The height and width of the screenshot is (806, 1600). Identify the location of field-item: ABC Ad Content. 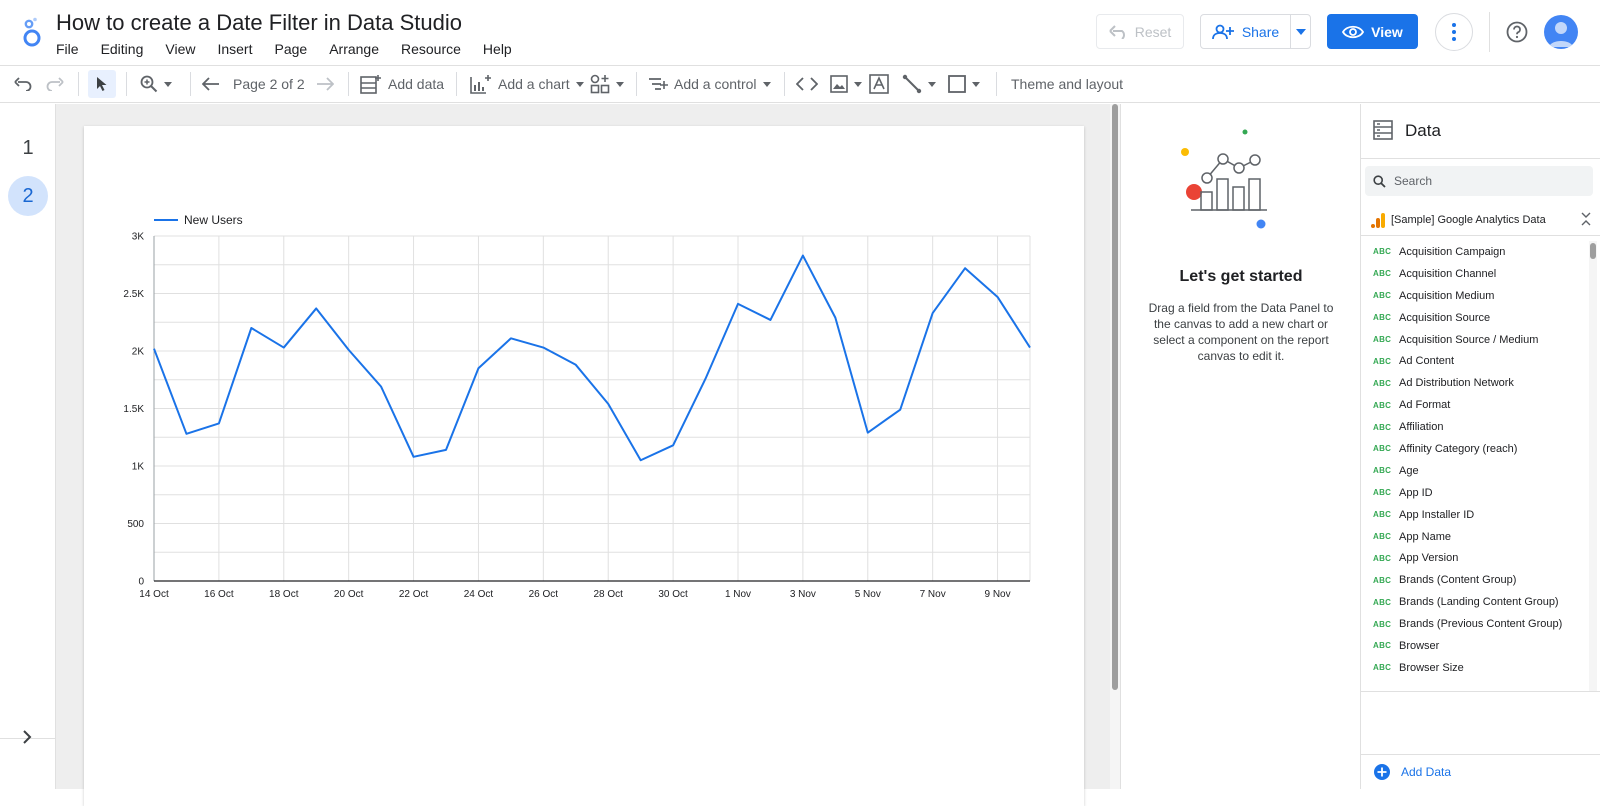
(1475, 361).